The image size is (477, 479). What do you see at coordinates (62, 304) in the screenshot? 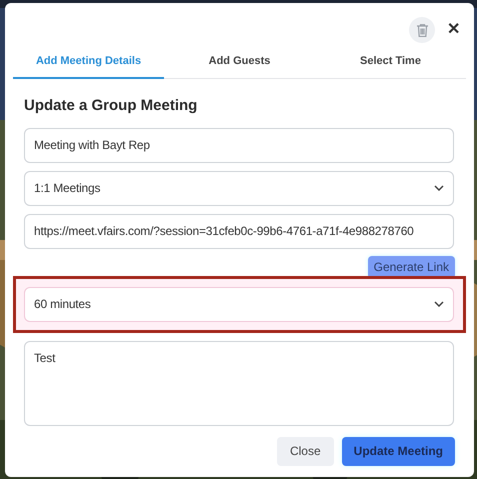
I see `dropdown-value: 60 minutes` at bounding box center [62, 304].